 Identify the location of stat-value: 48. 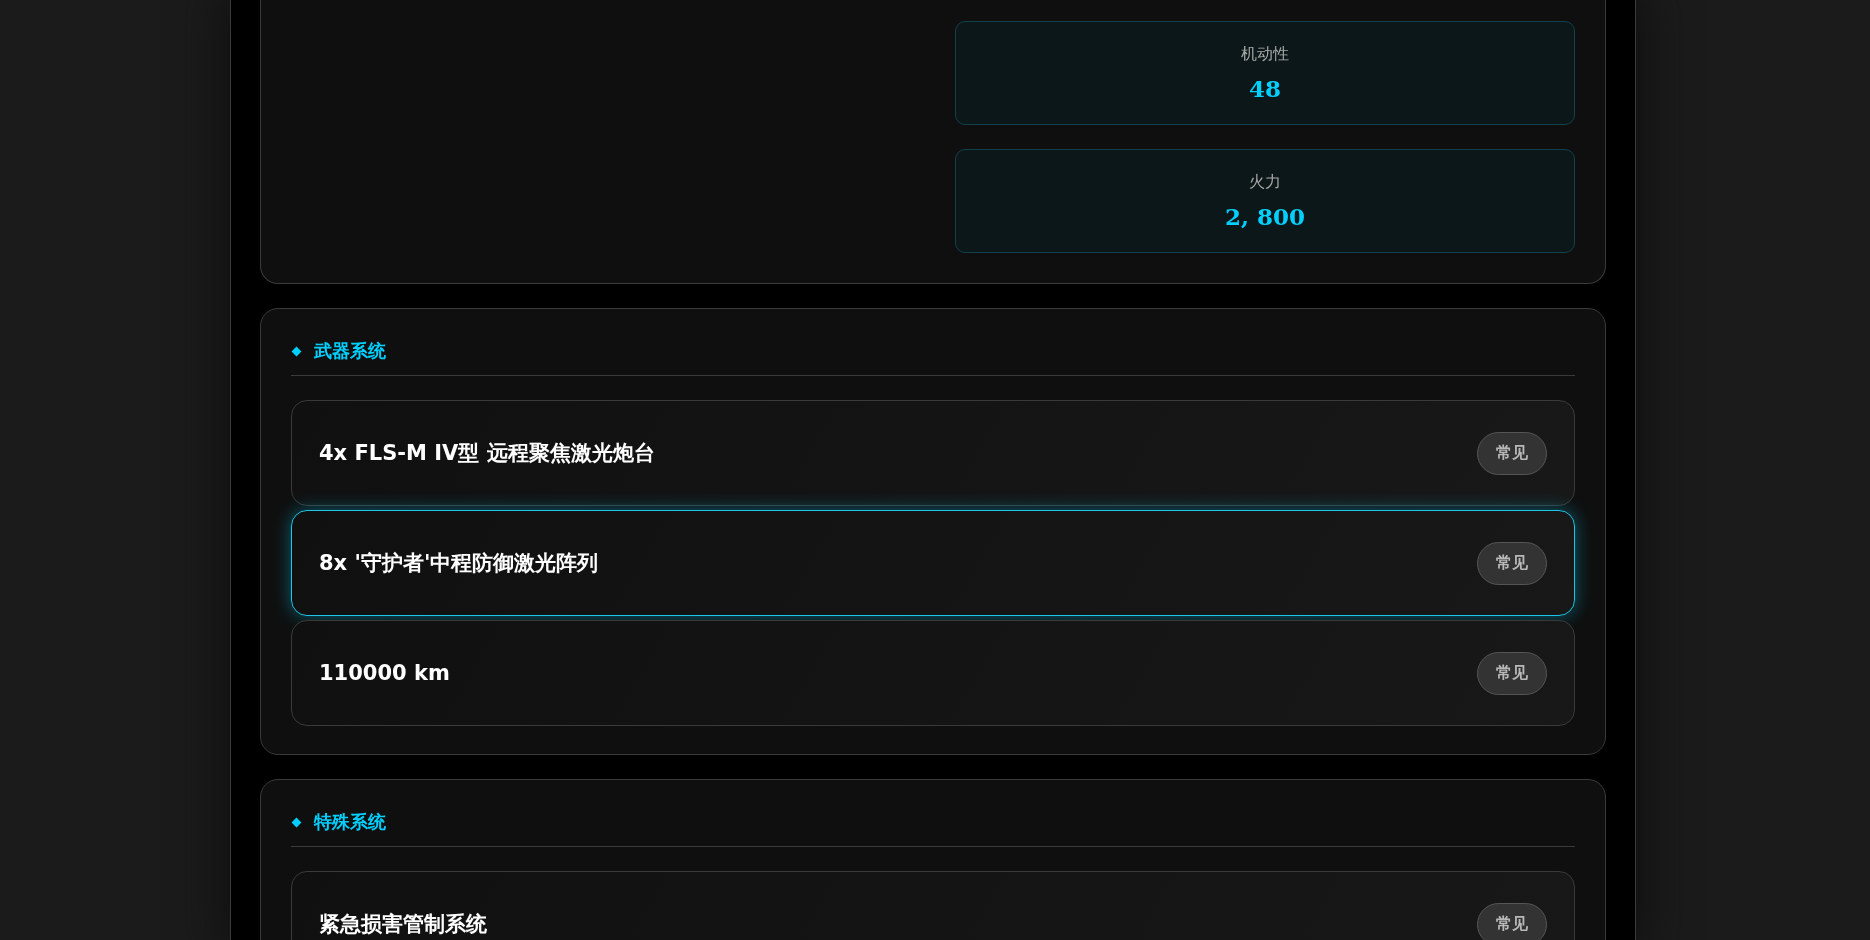
(1265, 88).